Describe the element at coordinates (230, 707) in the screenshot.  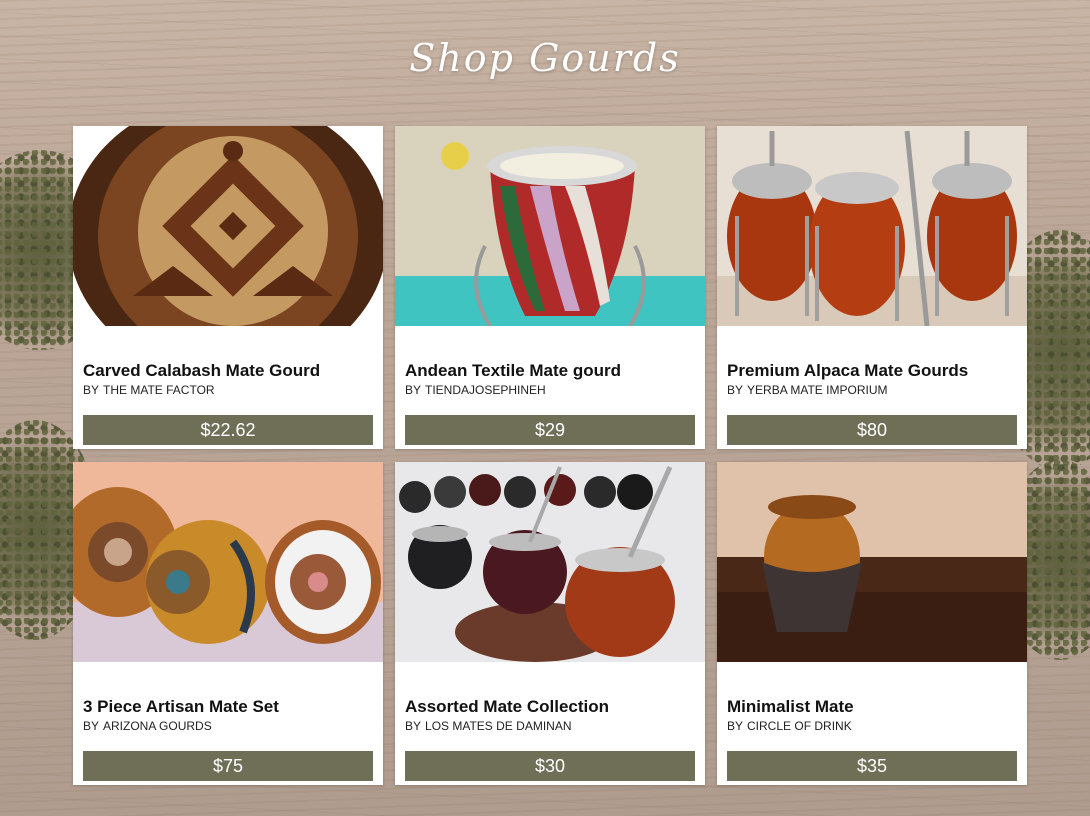
I see `product-title: 3 Piece Artisan Mate Set` at that location.